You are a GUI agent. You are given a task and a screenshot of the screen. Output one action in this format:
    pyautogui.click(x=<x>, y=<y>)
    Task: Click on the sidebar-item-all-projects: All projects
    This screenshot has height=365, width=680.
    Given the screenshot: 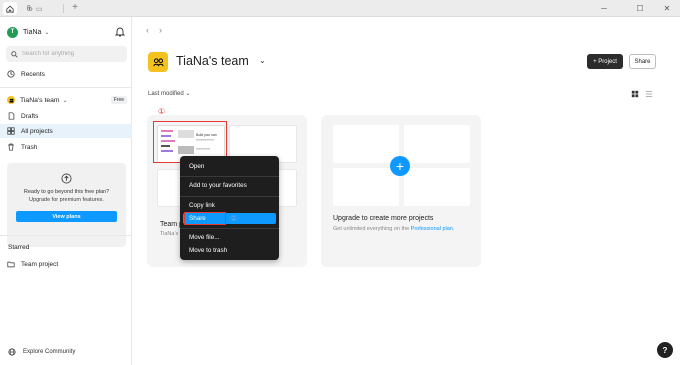 What is the action you would take?
    pyautogui.click(x=66, y=131)
    